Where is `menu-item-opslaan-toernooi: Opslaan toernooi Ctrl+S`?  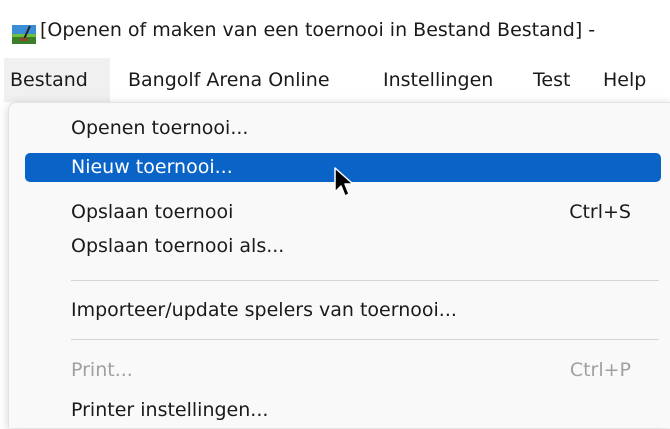
menu-item-opslaan-toernooi: Opslaan toernooi Ctrl+S is located at coordinates (343, 213).